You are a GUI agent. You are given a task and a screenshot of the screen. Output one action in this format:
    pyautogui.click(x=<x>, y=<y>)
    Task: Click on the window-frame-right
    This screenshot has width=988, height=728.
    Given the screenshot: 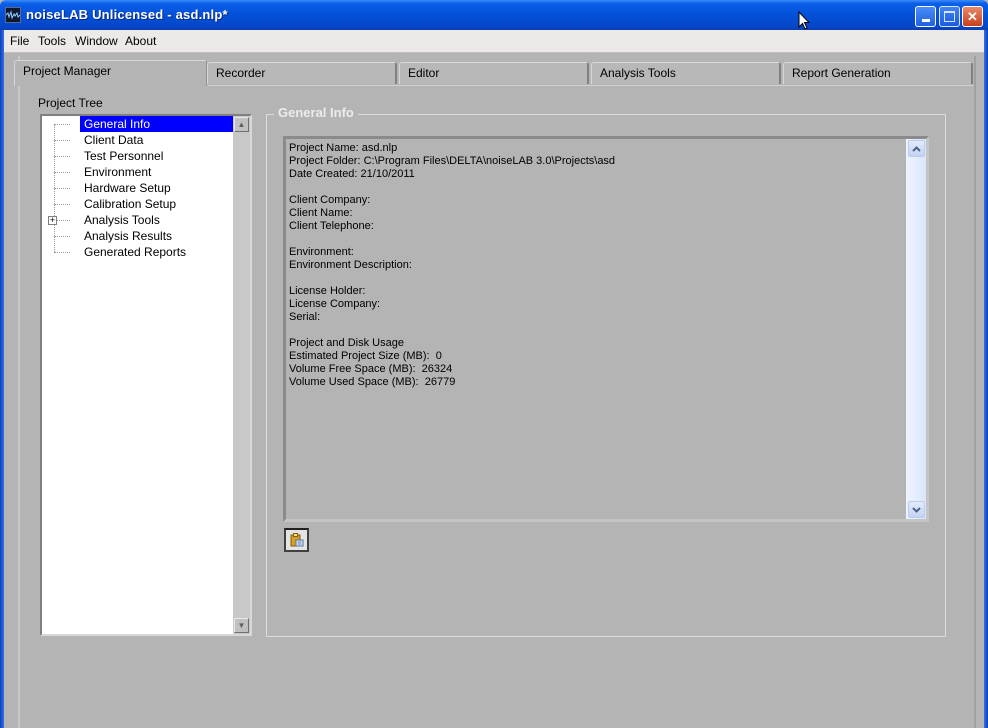 What is the action you would take?
    pyautogui.click(x=986, y=379)
    